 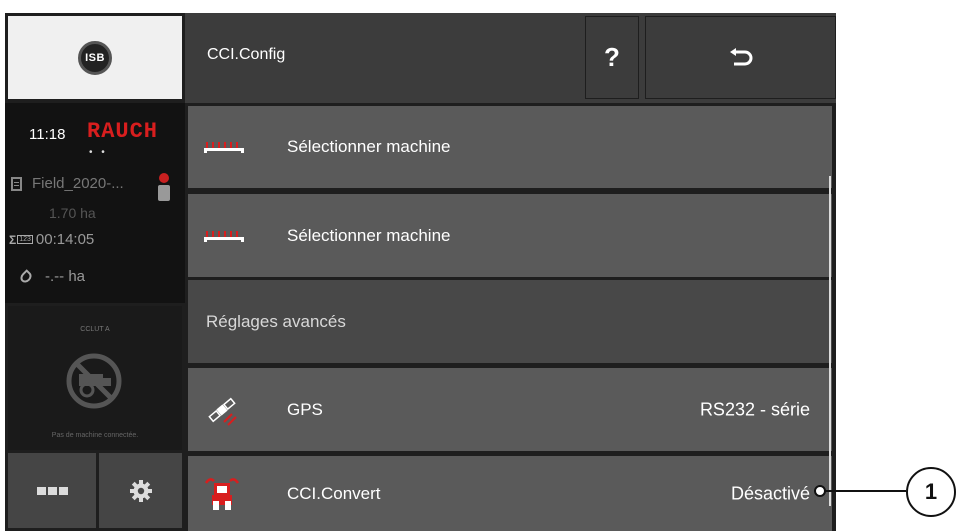 What do you see at coordinates (770, 493) in the screenshot?
I see `list-item-value: Désactivé` at bounding box center [770, 493].